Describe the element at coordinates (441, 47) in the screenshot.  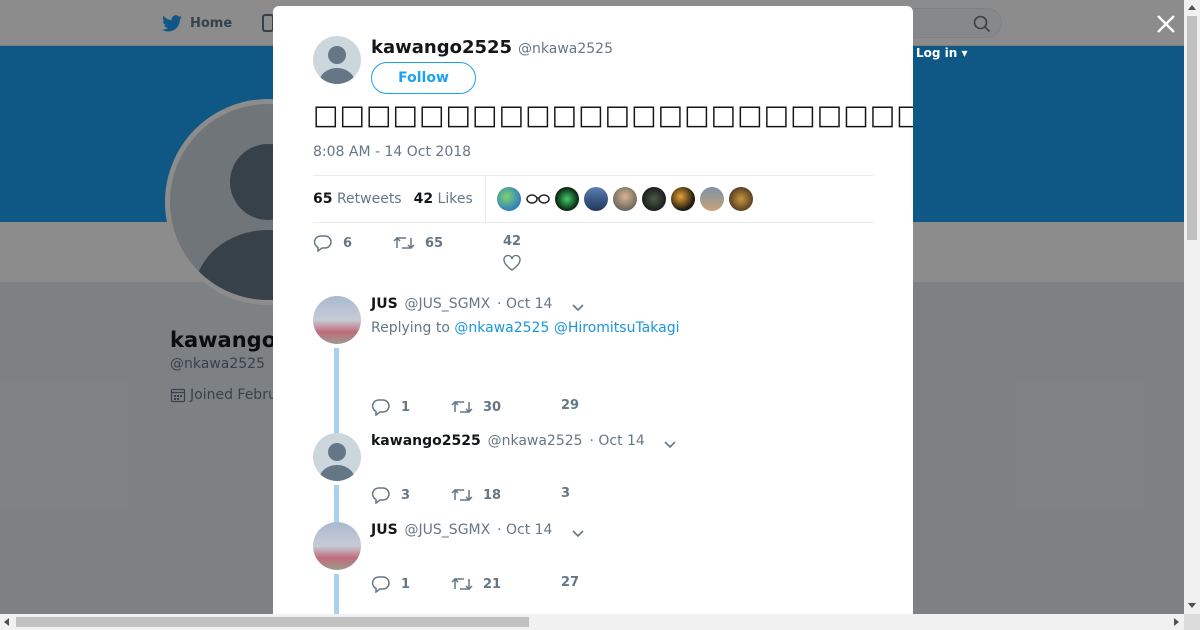
I see `tweet-author-name: kawango2525` at that location.